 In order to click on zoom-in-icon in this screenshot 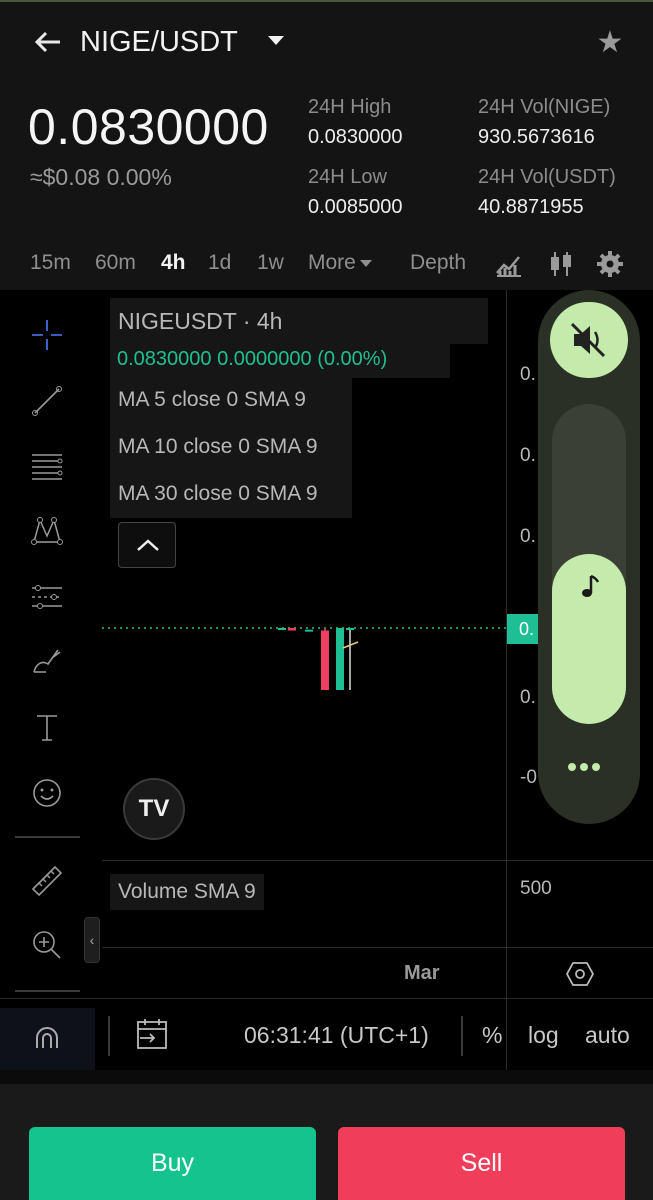, I will do `click(47, 945)`.